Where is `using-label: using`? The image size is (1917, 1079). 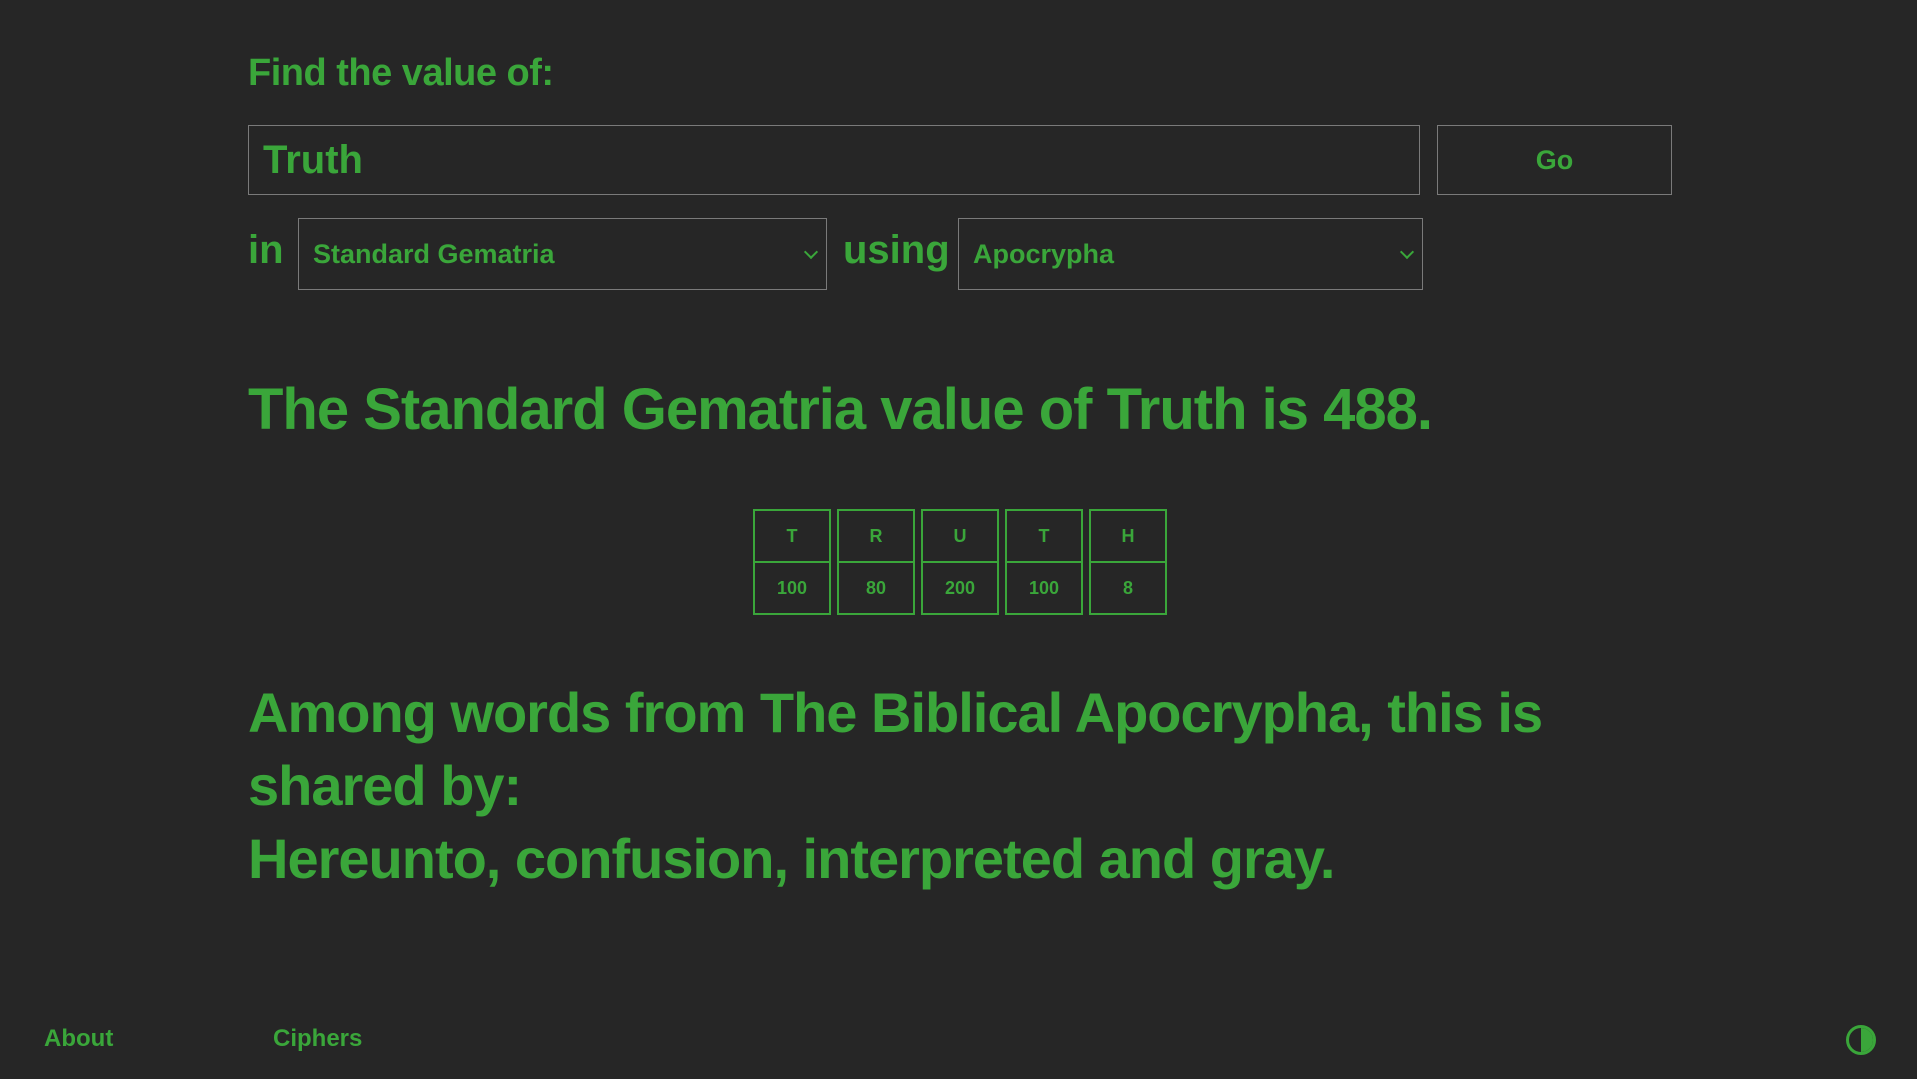 using-label: using is located at coordinates (896, 250).